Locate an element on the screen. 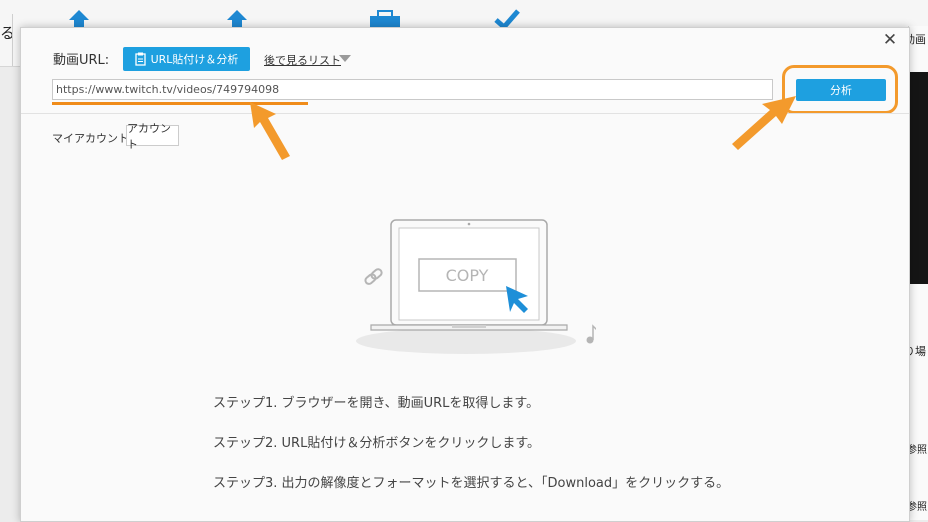  step-1: ステップ1. ブラウザーを開き、動画URLを取得します。 is located at coordinates (376, 403).